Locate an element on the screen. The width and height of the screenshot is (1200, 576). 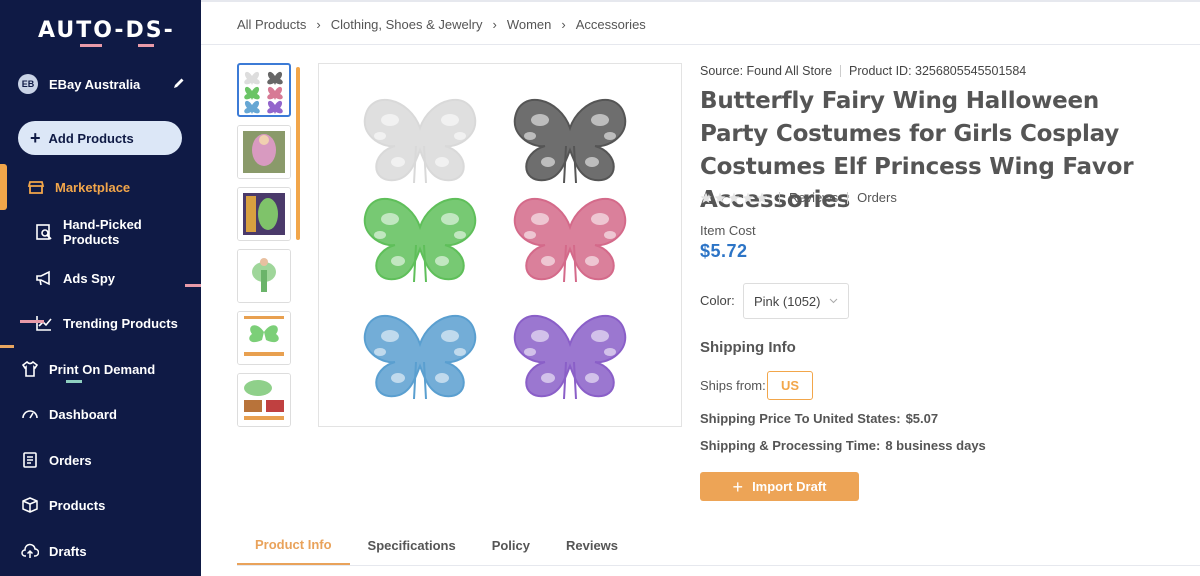
wing-grid-thumbnail-icon is located at coordinates (263, 92).